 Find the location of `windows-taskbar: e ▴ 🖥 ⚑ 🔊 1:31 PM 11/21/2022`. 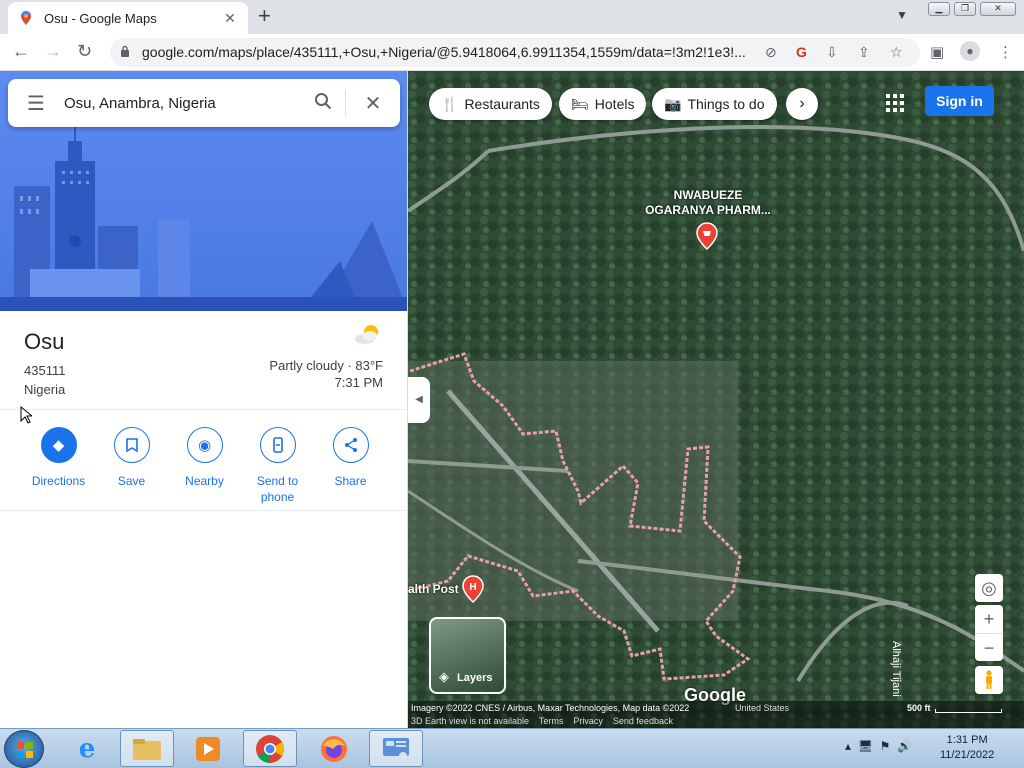

windows-taskbar: e ▴ 🖥 ⚑ 🔊 1:31 PM 11/21/2022 is located at coordinates (512, 748).